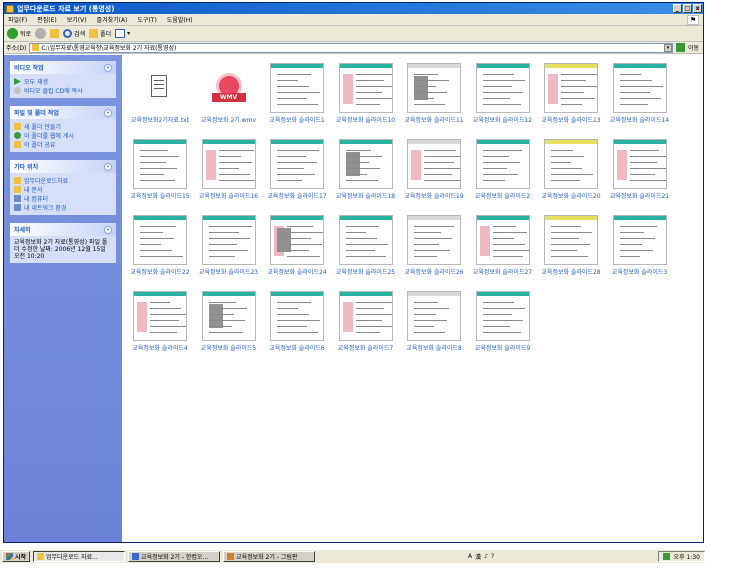 The height and width of the screenshot is (569, 733). I want to click on menu-edit: 편집(E), so click(47, 19).